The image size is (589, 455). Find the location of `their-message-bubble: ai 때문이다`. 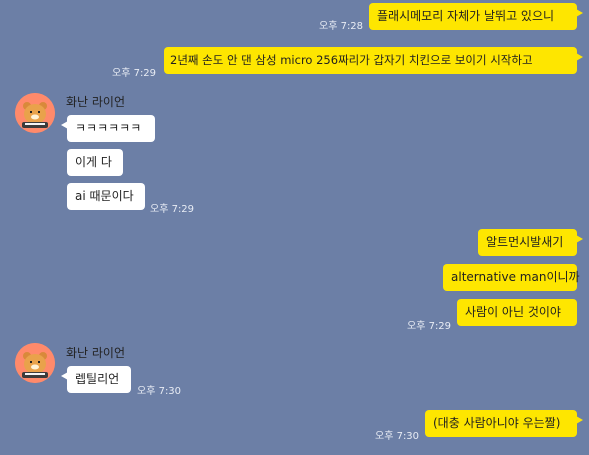

their-message-bubble: ai 때문이다 is located at coordinates (106, 196).